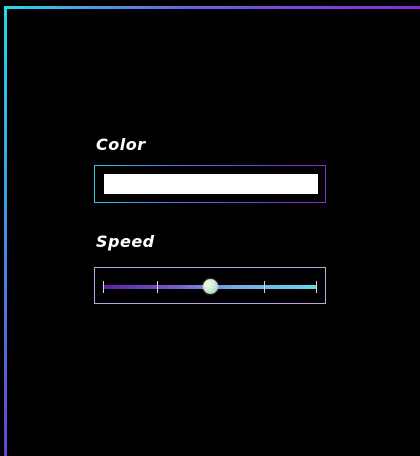 The image size is (420, 456). Describe the element at coordinates (125, 241) in the screenshot. I see `speed-label: Speed` at that location.